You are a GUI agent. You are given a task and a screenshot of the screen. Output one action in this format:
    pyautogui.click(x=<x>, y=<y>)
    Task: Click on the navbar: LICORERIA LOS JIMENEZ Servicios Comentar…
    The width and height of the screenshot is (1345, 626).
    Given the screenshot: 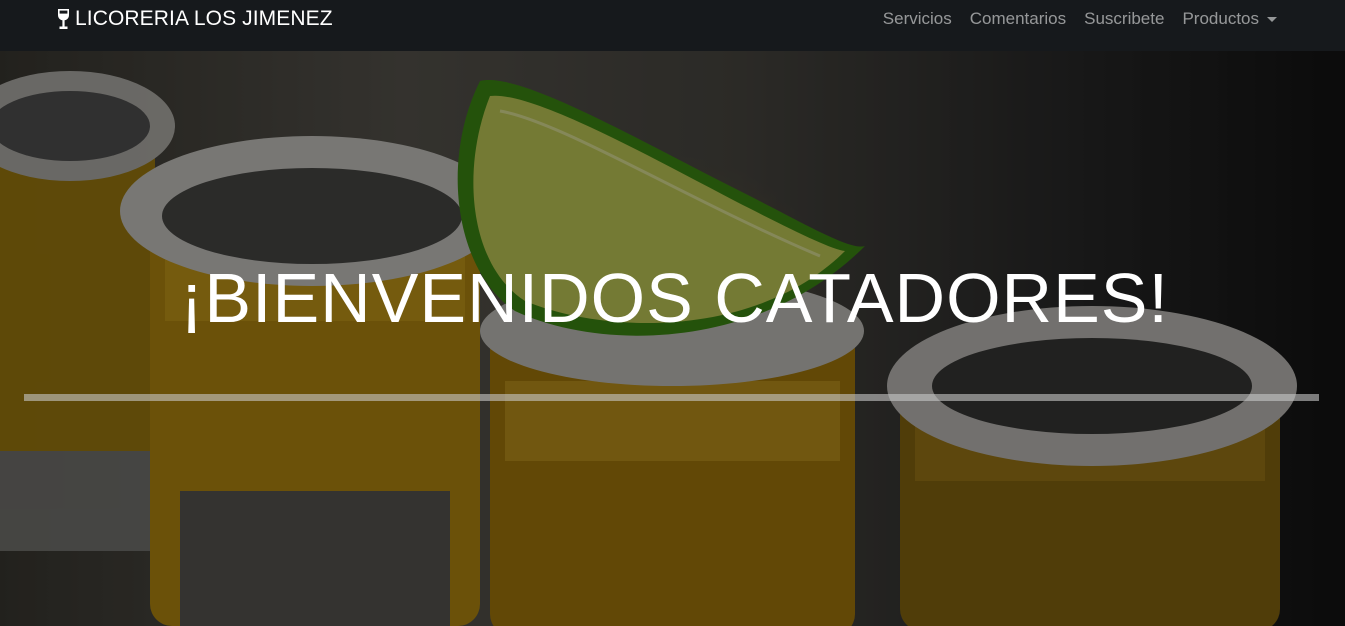 What is the action you would take?
    pyautogui.click(x=672, y=25)
    